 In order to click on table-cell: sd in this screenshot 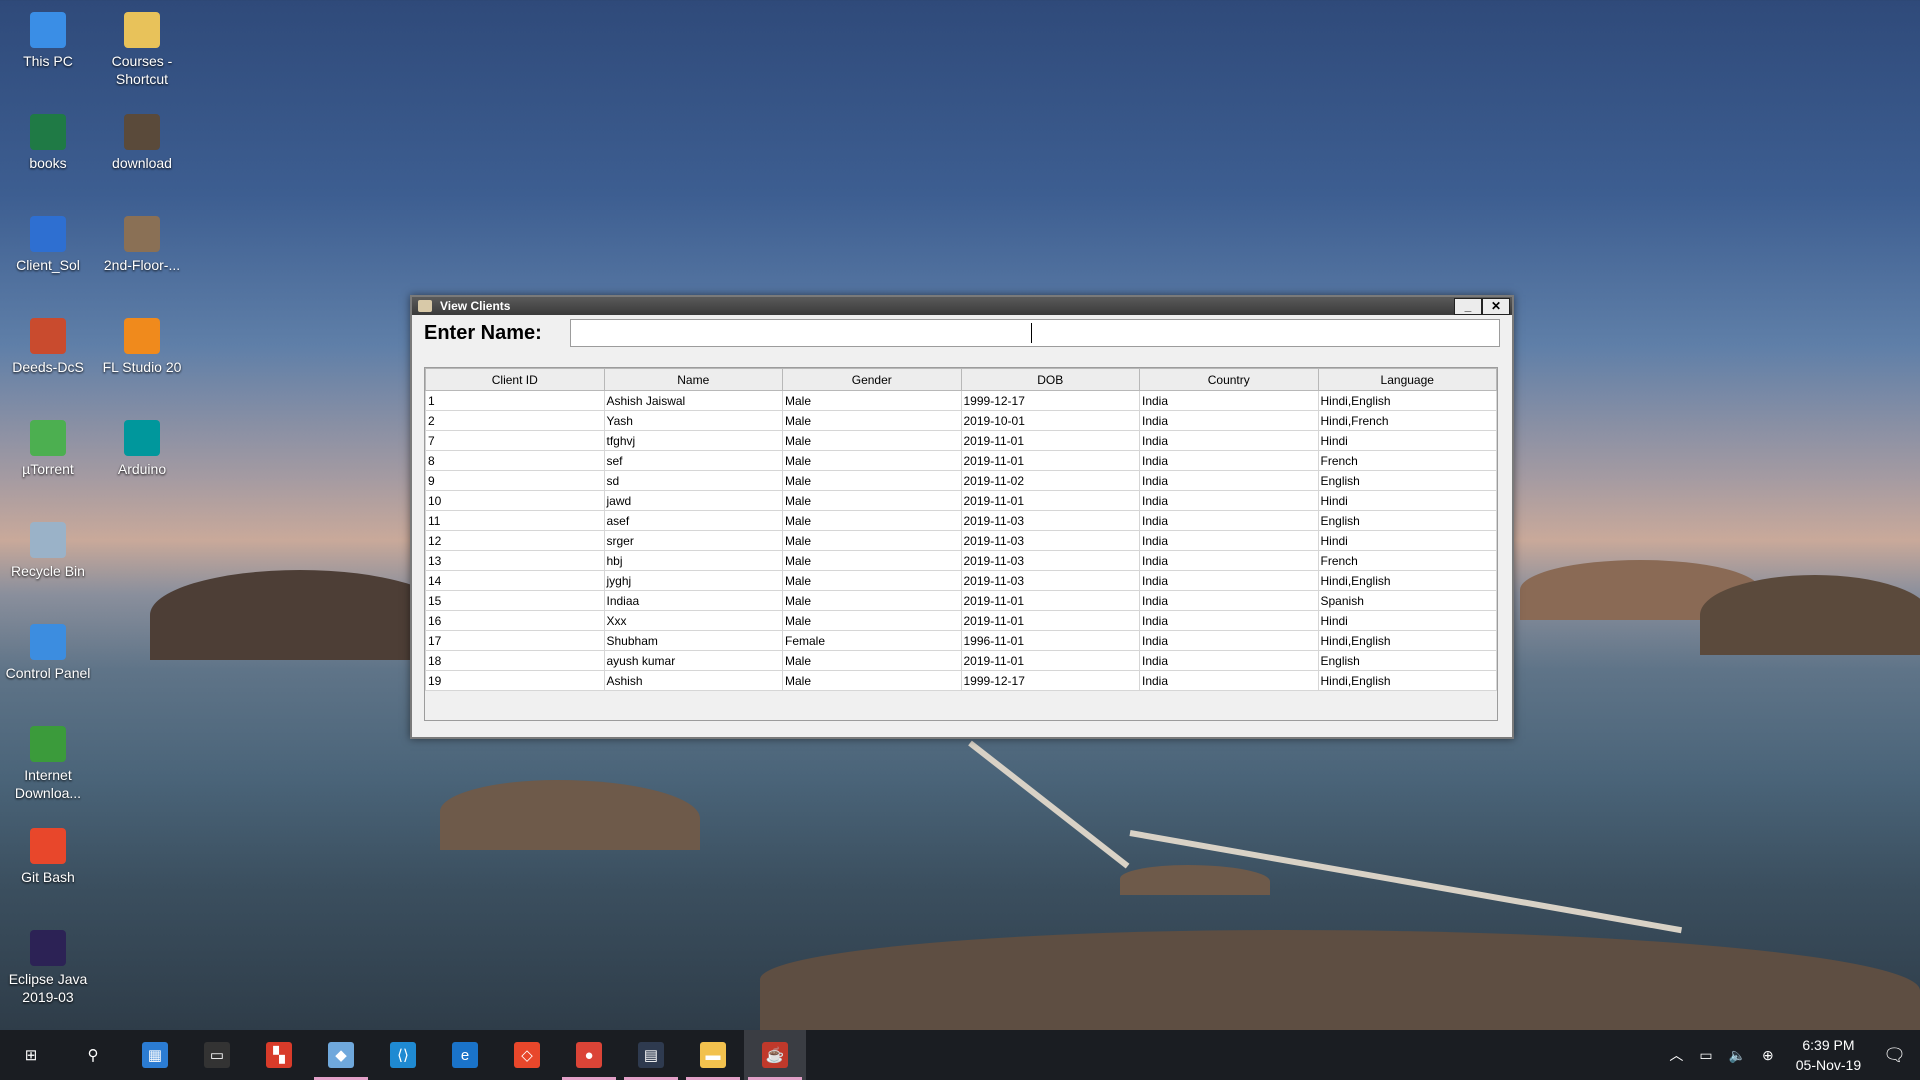, I will do `click(693, 480)`.